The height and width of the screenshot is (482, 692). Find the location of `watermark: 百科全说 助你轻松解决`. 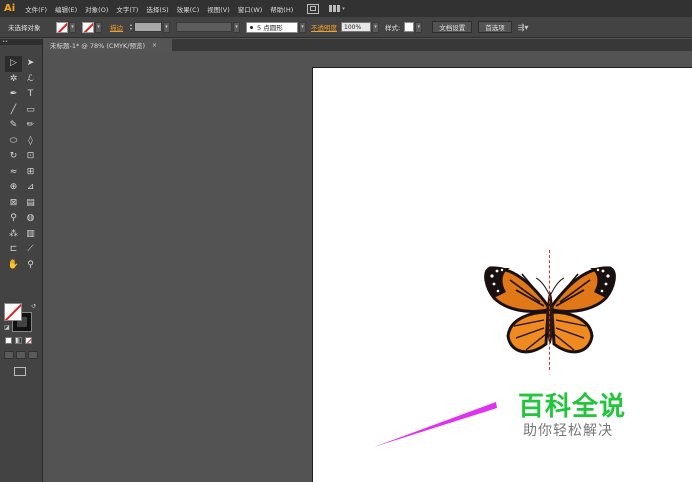

watermark: 百科全说 助你轻松解决 is located at coordinates (583, 416).